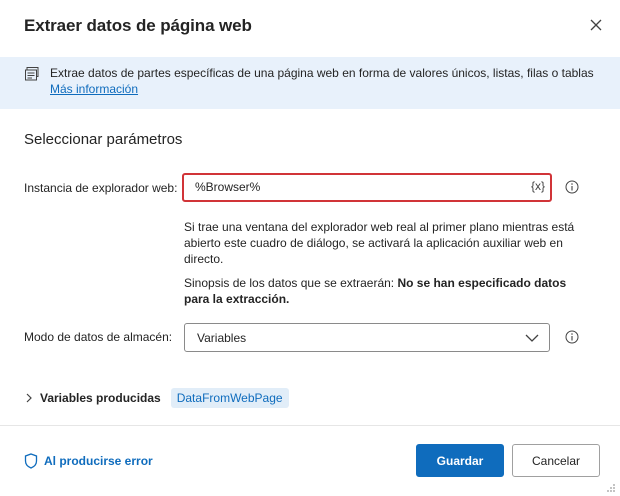  I want to click on browser-instance-value: %Browser%, so click(228, 187).